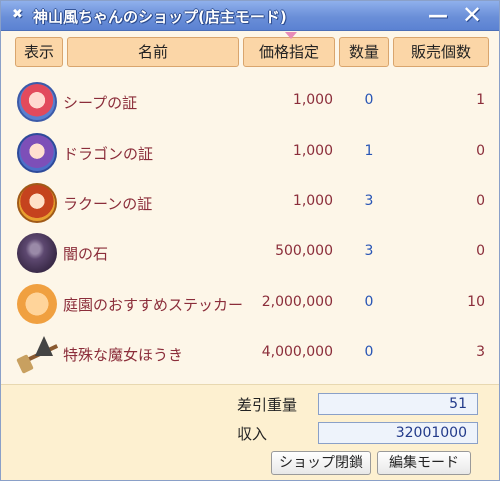 This screenshot has height=481, width=500. Describe the element at coordinates (39, 52) in the screenshot. I see `header-display: 表示` at that location.